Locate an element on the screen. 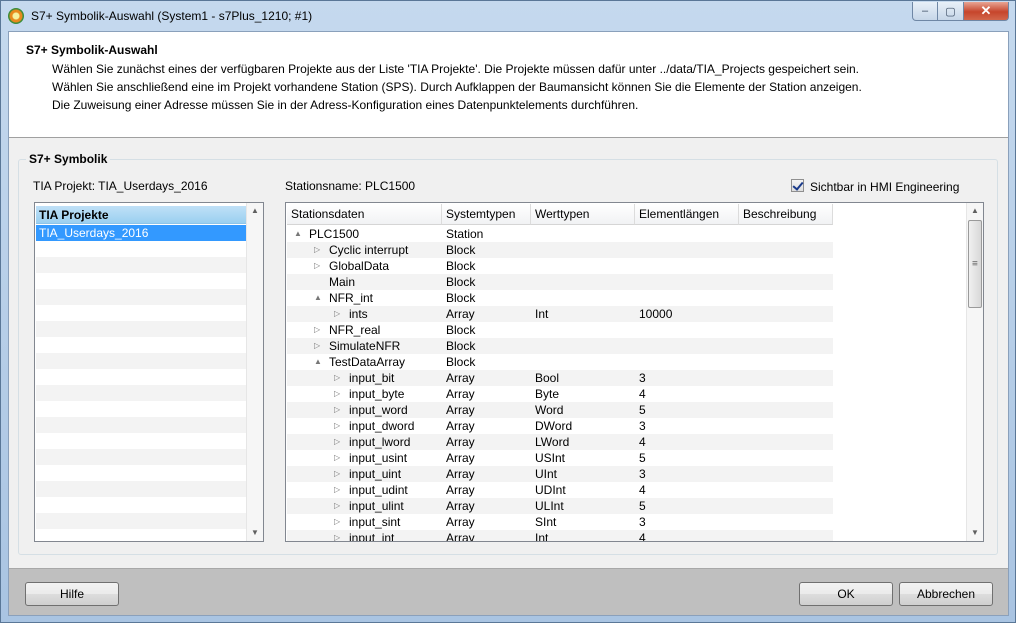  close-button: ✕ is located at coordinates (986, 11).